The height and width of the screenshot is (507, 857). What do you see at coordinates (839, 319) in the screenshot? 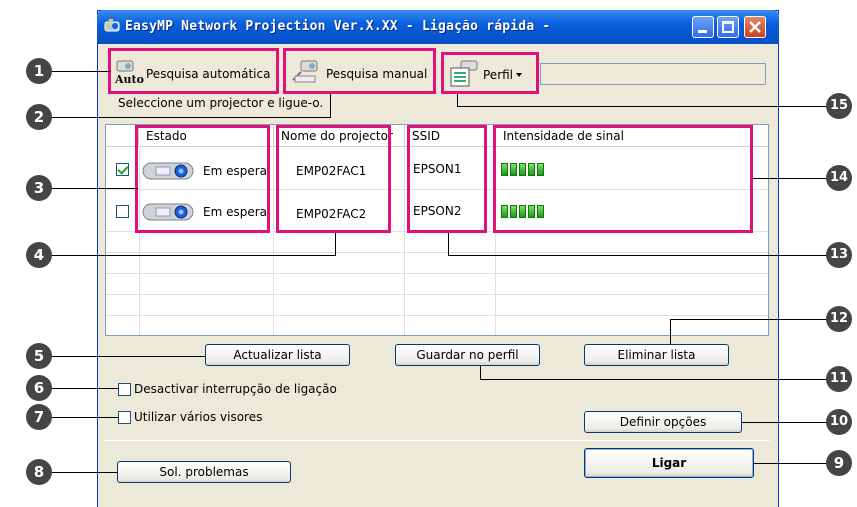
I see `callout-12: 12` at bounding box center [839, 319].